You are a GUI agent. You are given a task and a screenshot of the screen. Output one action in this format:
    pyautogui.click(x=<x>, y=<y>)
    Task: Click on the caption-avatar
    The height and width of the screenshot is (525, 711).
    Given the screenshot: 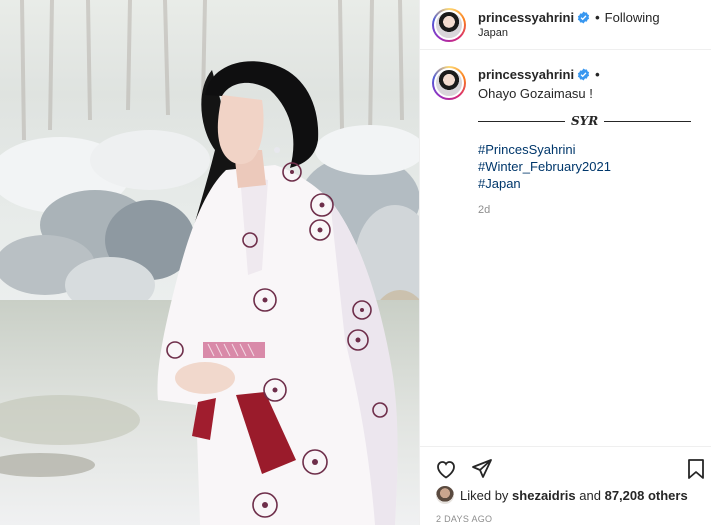 What is the action you would take?
    pyautogui.click(x=449, y=83)
    